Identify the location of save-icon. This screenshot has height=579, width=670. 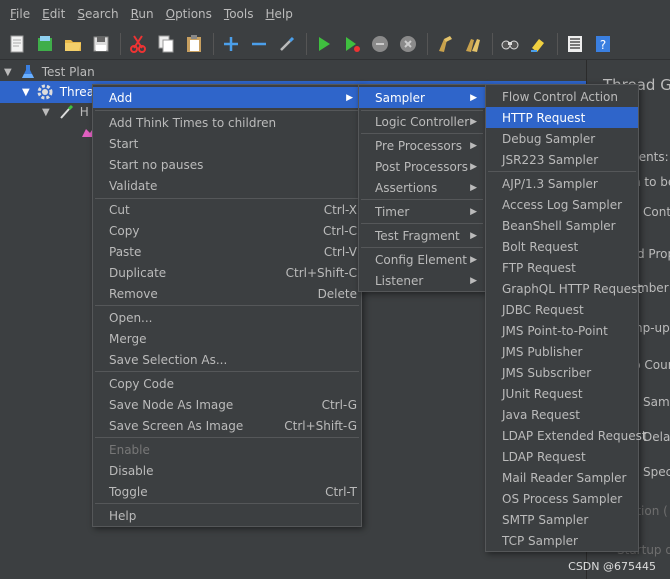
(101, 44).